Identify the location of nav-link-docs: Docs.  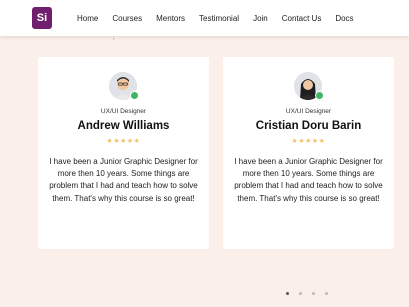
(344, 18).